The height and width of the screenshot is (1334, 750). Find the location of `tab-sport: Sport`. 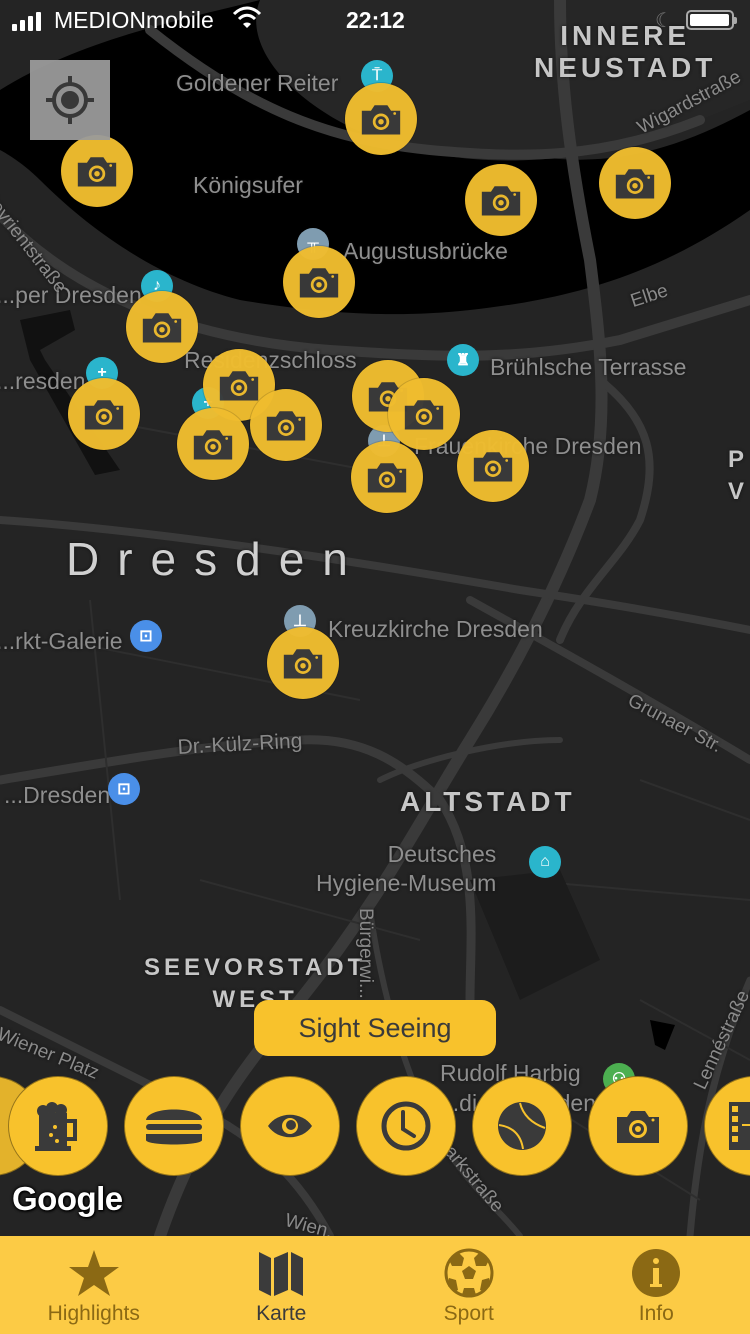

tab-sport: Sport is located at coordinates (469, 1285).